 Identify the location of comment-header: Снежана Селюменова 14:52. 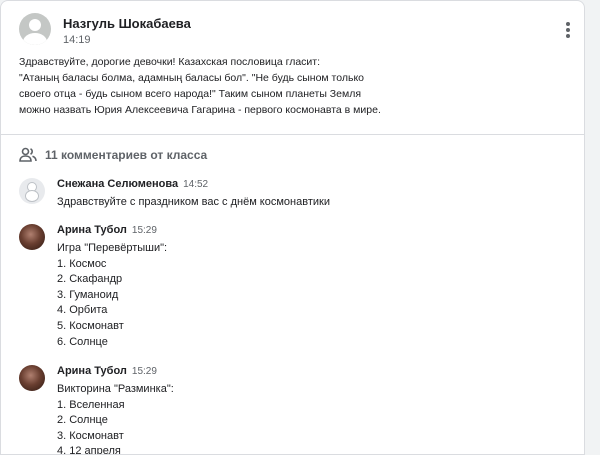
(132, 184).